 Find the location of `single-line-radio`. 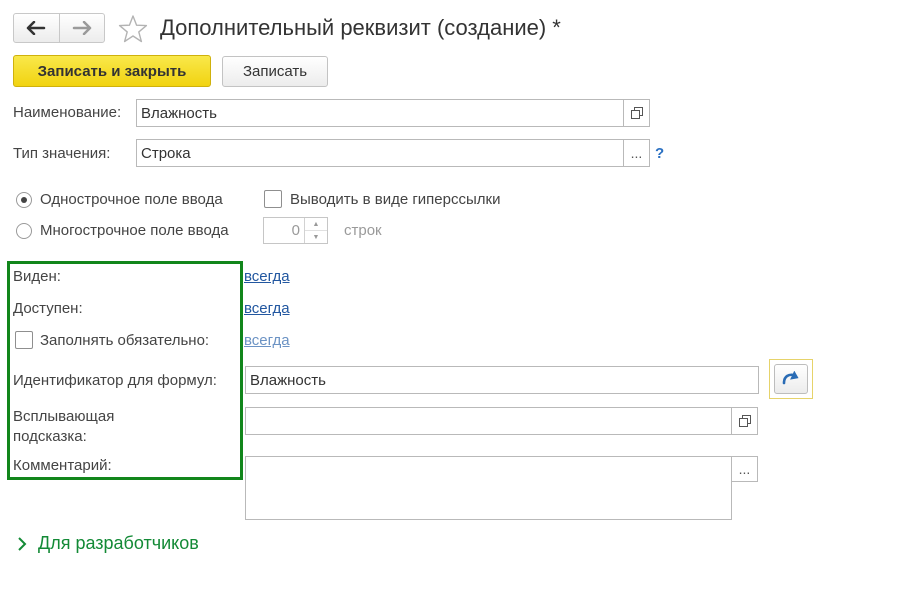

single-line-radio is located at coordinates (24, 200).